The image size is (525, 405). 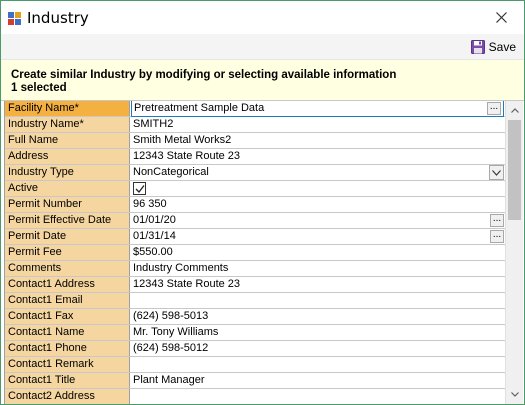 I want to click on grid-row: Comments Industry Comments, so click(x=255, y=269).